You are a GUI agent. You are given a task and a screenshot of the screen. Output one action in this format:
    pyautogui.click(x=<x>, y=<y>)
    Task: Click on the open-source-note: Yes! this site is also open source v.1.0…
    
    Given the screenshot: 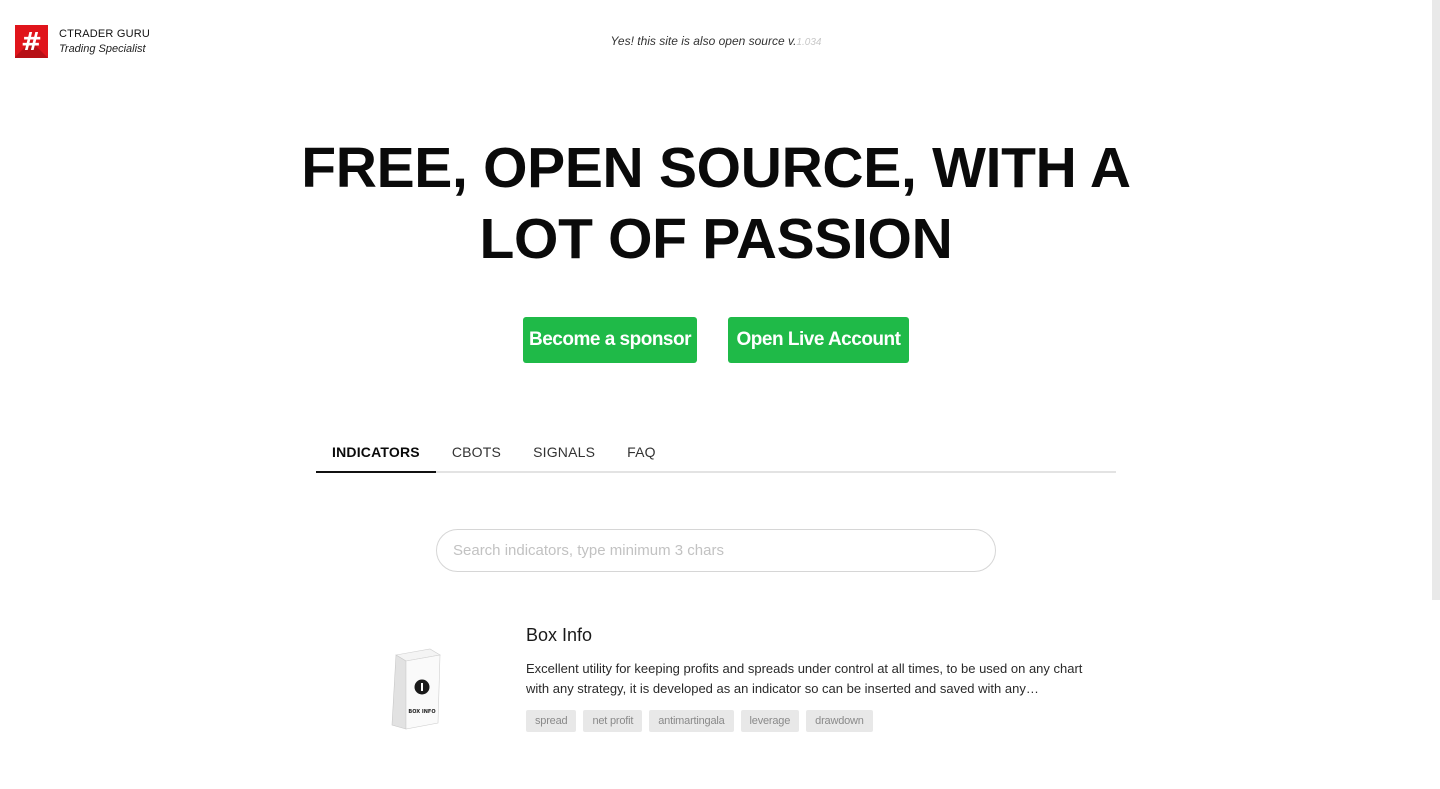 What is the action you would take?
    pyautogui.click(x=716, y=41)
    